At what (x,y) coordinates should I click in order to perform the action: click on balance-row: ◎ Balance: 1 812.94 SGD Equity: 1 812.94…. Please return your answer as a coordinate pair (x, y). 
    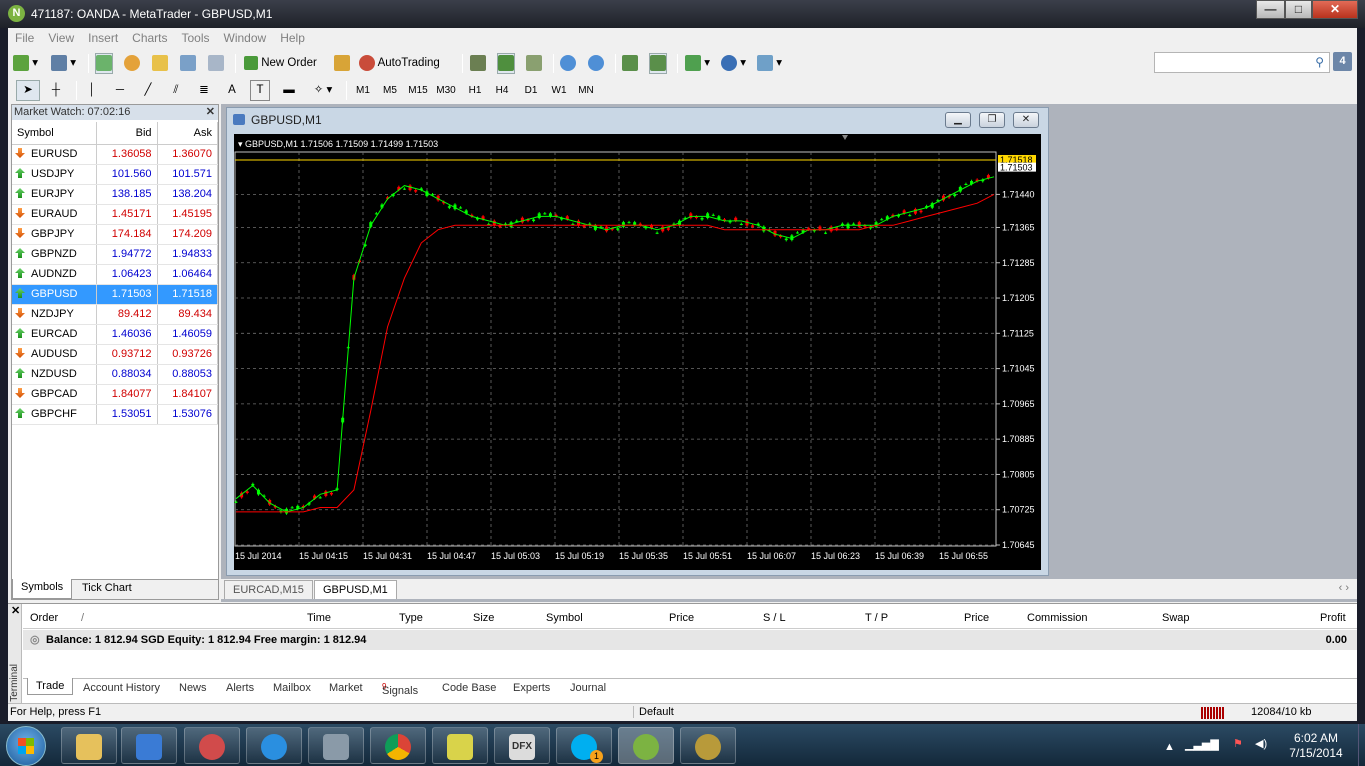
    Looking at the image, I should click on (690, 640).